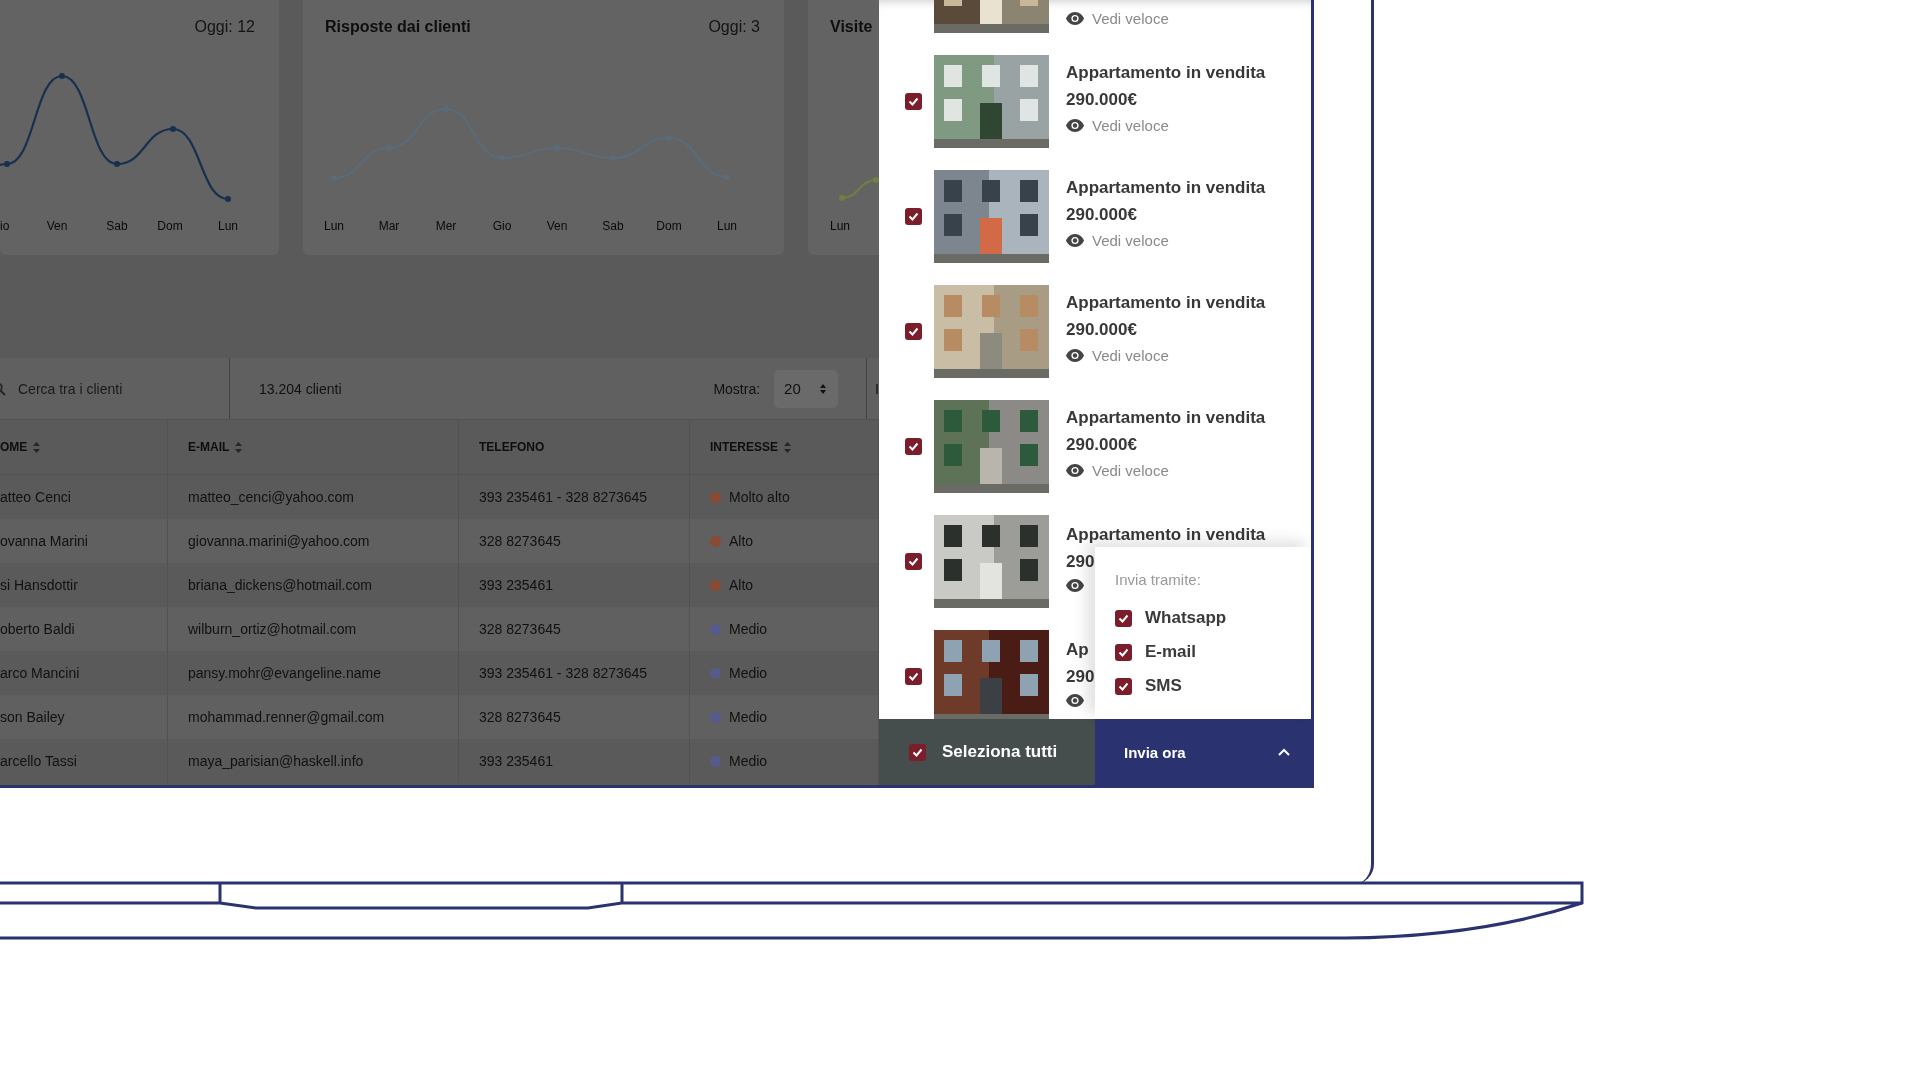  I want to click on channel-label: Whatsapp, so click(1186, 618).